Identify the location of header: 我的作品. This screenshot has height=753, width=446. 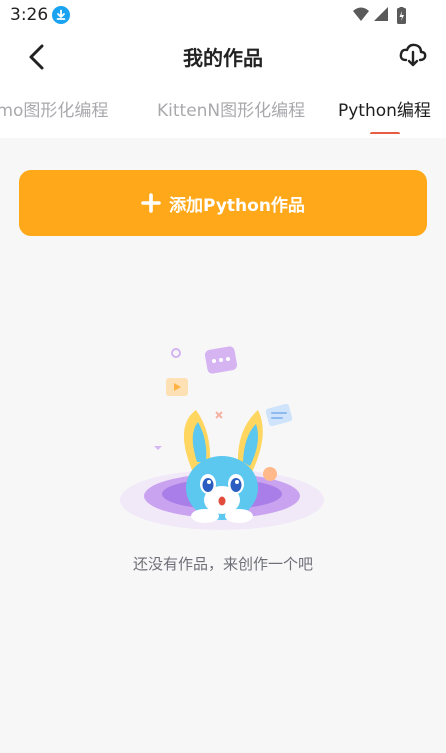
(223, 57).